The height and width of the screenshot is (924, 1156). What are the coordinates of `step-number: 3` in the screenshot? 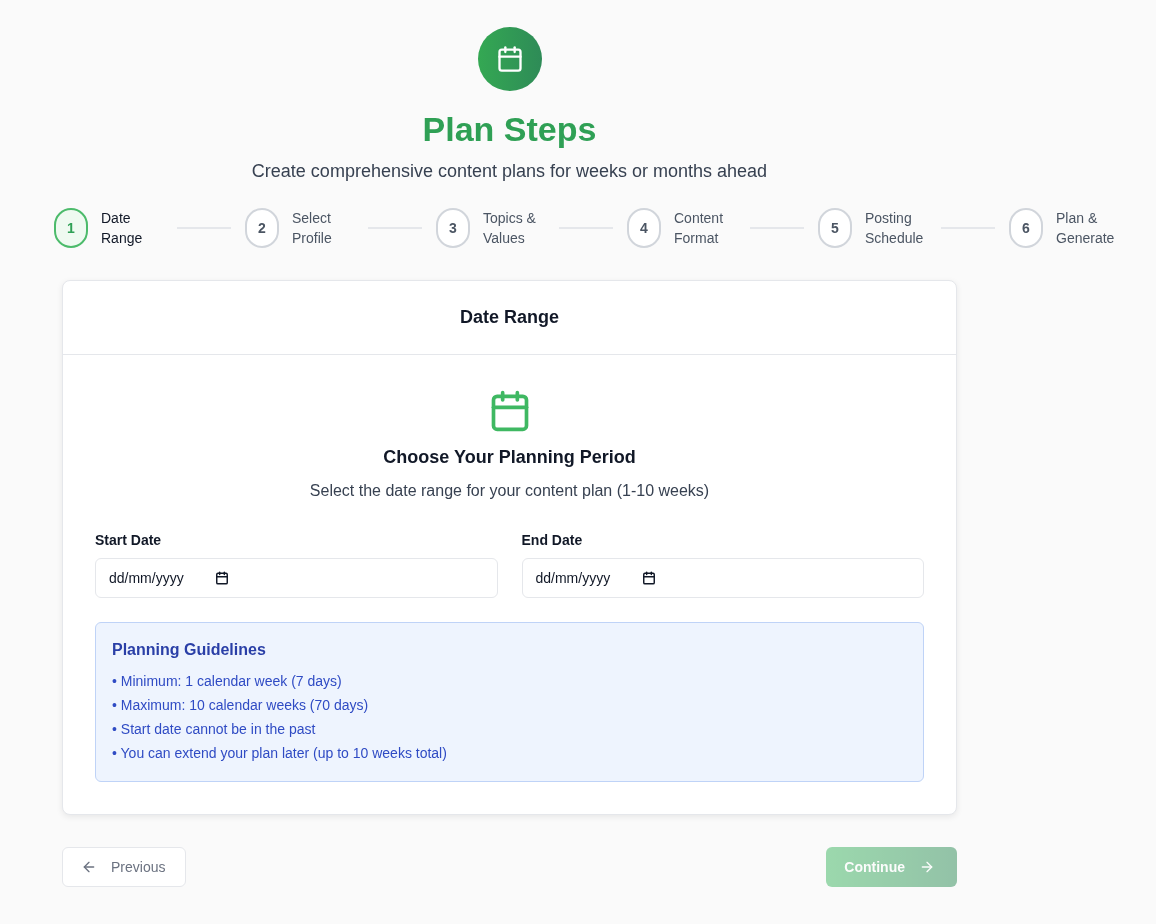 It's located at (453, 228).